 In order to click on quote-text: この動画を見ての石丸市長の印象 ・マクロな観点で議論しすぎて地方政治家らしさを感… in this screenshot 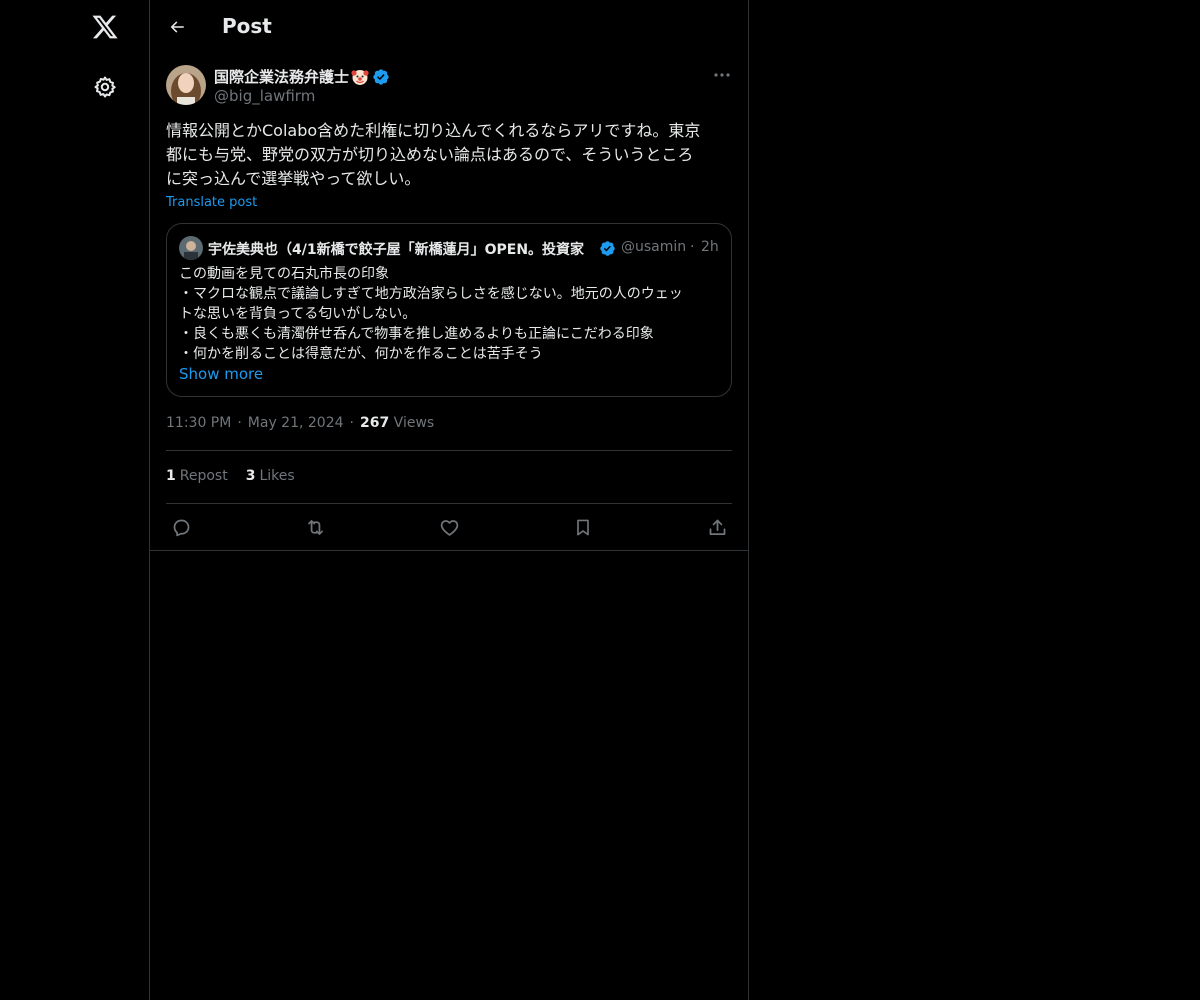, I will do `click(451, 314)`.